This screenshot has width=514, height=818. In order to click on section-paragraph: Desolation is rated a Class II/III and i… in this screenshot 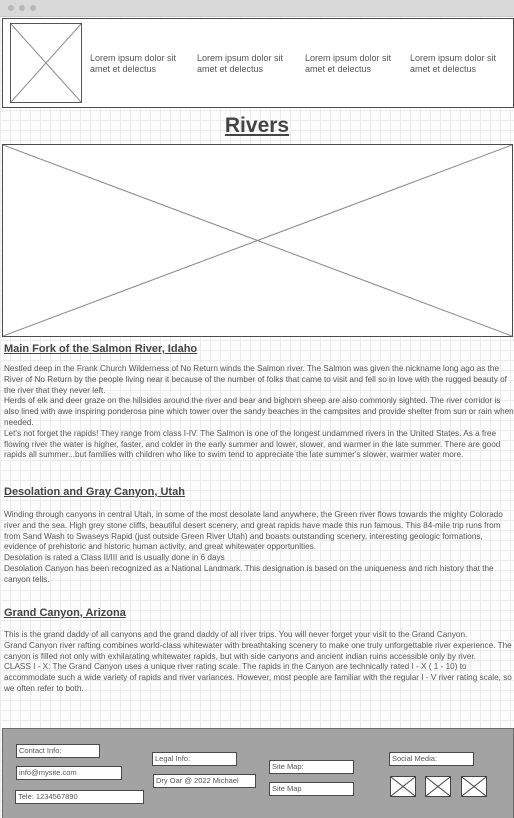, I will do `click(114, 558)`.